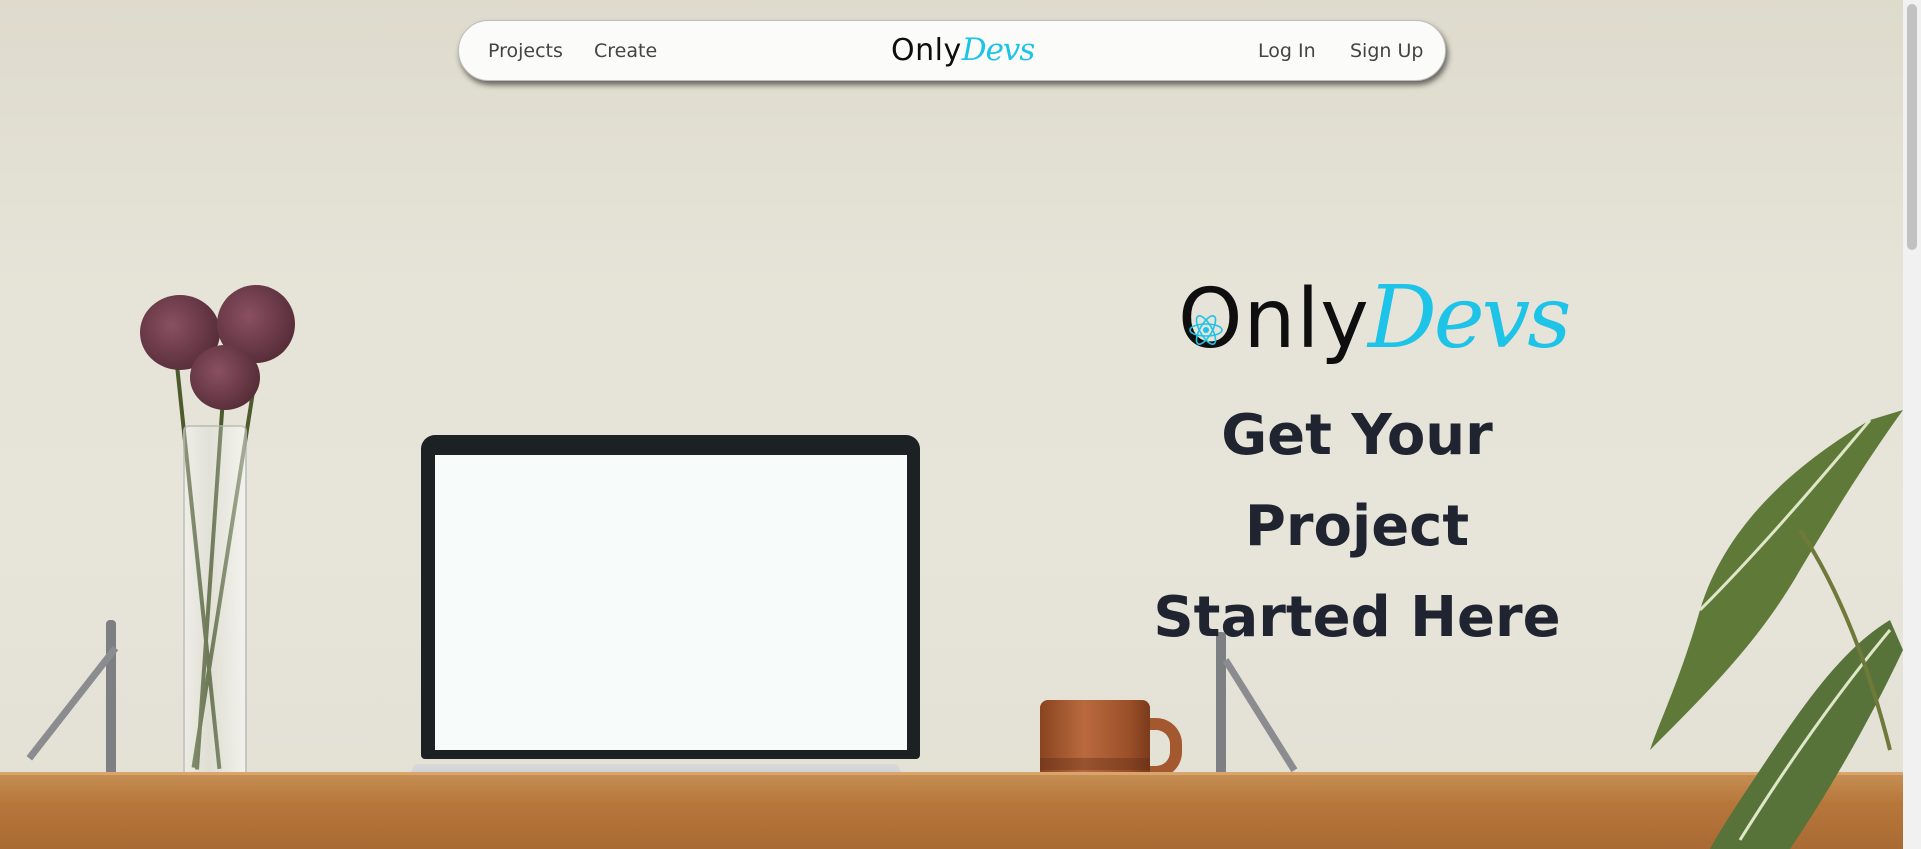  I want to click on laptop-display, so click(671, 602).